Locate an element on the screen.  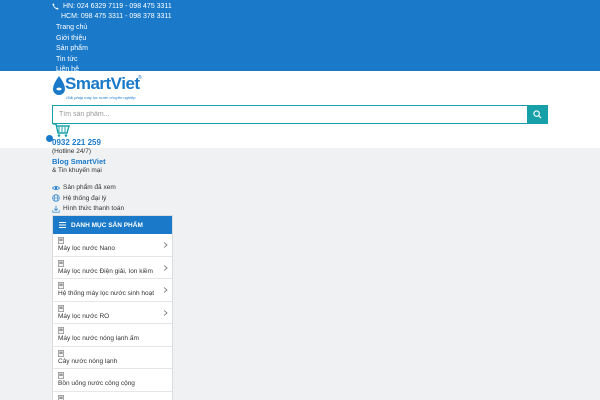
category-item-label: Hệ thống máy lọc nước sinh hoạt is located at coordinates (106, 293).